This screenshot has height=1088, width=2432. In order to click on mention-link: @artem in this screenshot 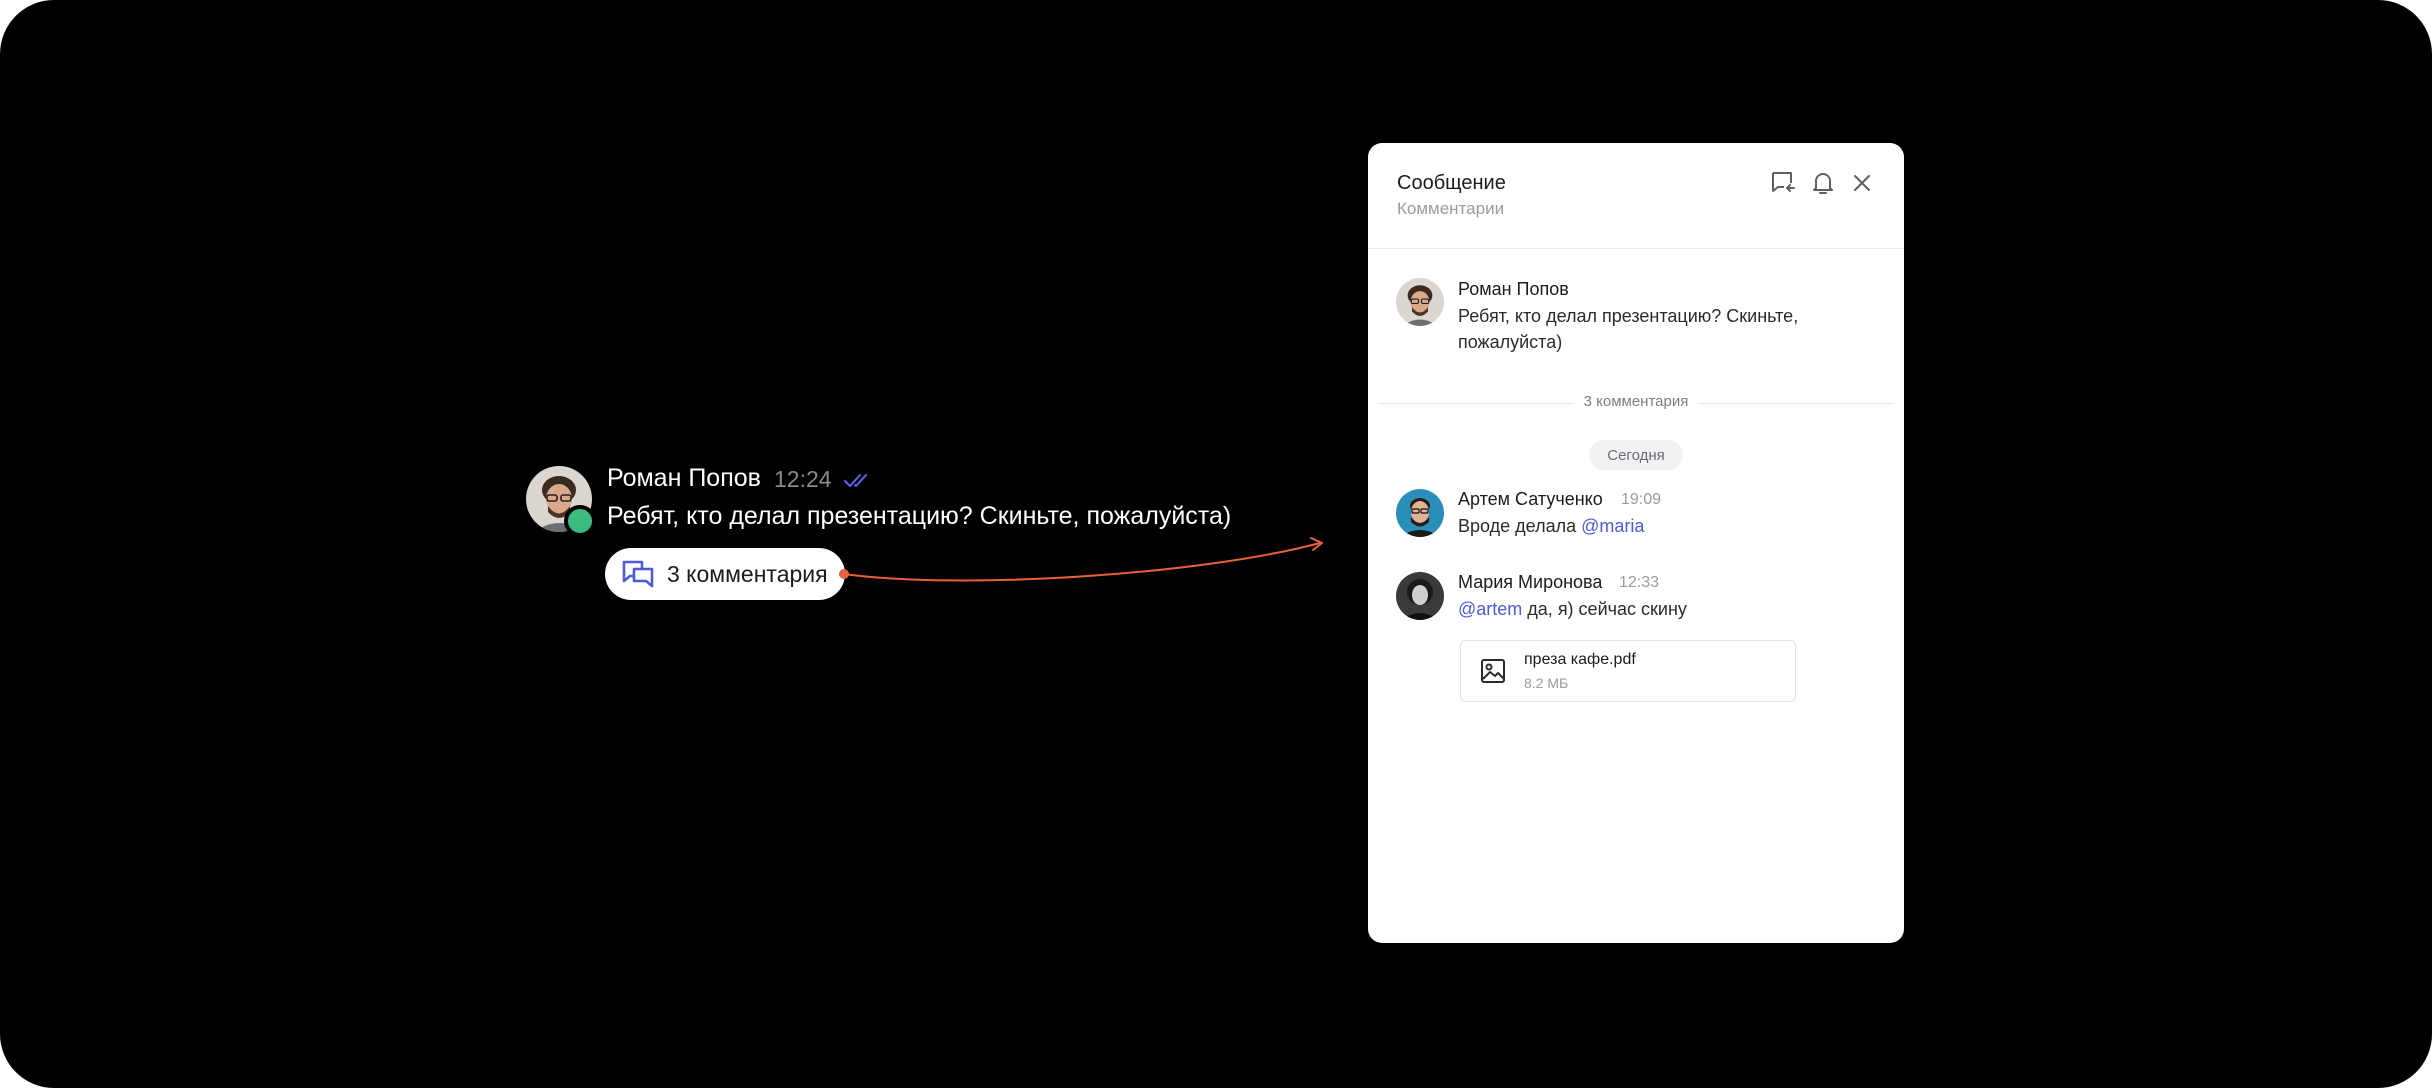, I will do `click(1490, 609)`.